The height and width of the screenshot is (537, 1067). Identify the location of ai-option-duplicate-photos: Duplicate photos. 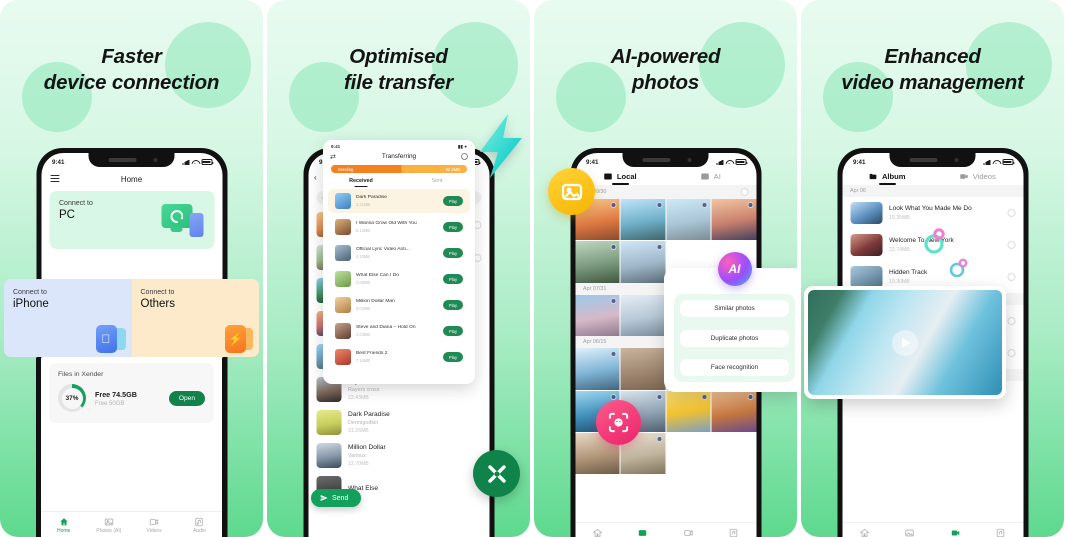
(734, 338).